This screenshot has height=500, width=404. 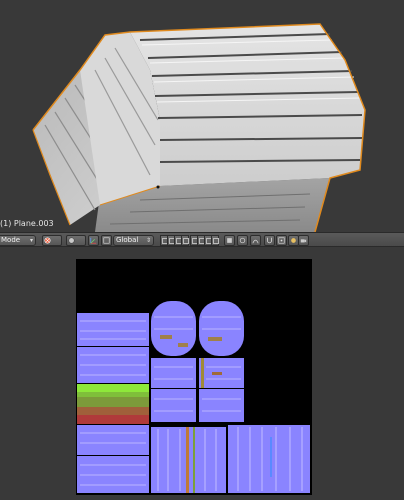 I want to click on mode-dropdown: Mode ▾, so click(x=18, y=240).